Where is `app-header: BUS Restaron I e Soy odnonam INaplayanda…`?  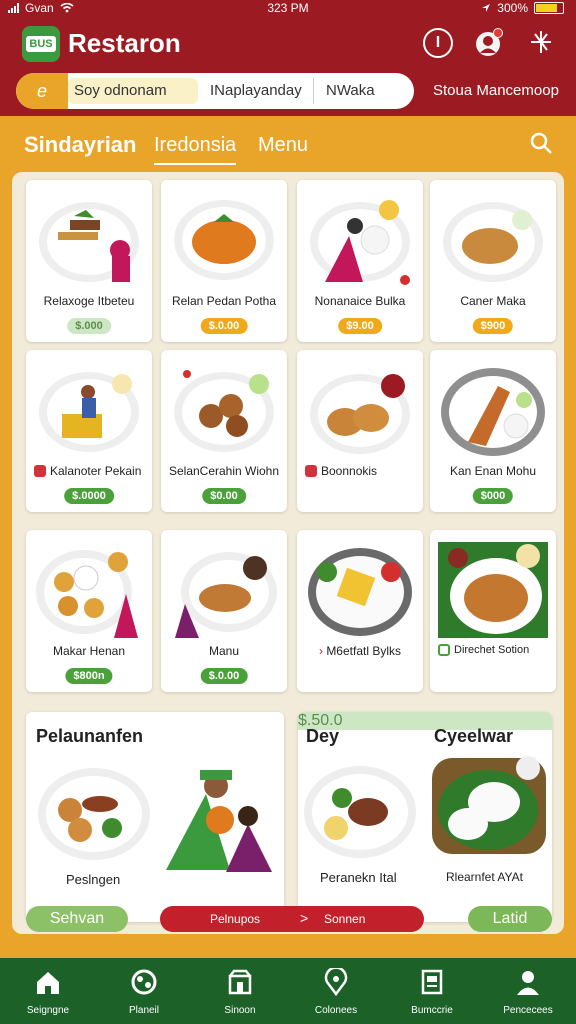
app-header: BUS Restaron I e Soy odnonam INaplayanda… is located at coordinates (288, 66).